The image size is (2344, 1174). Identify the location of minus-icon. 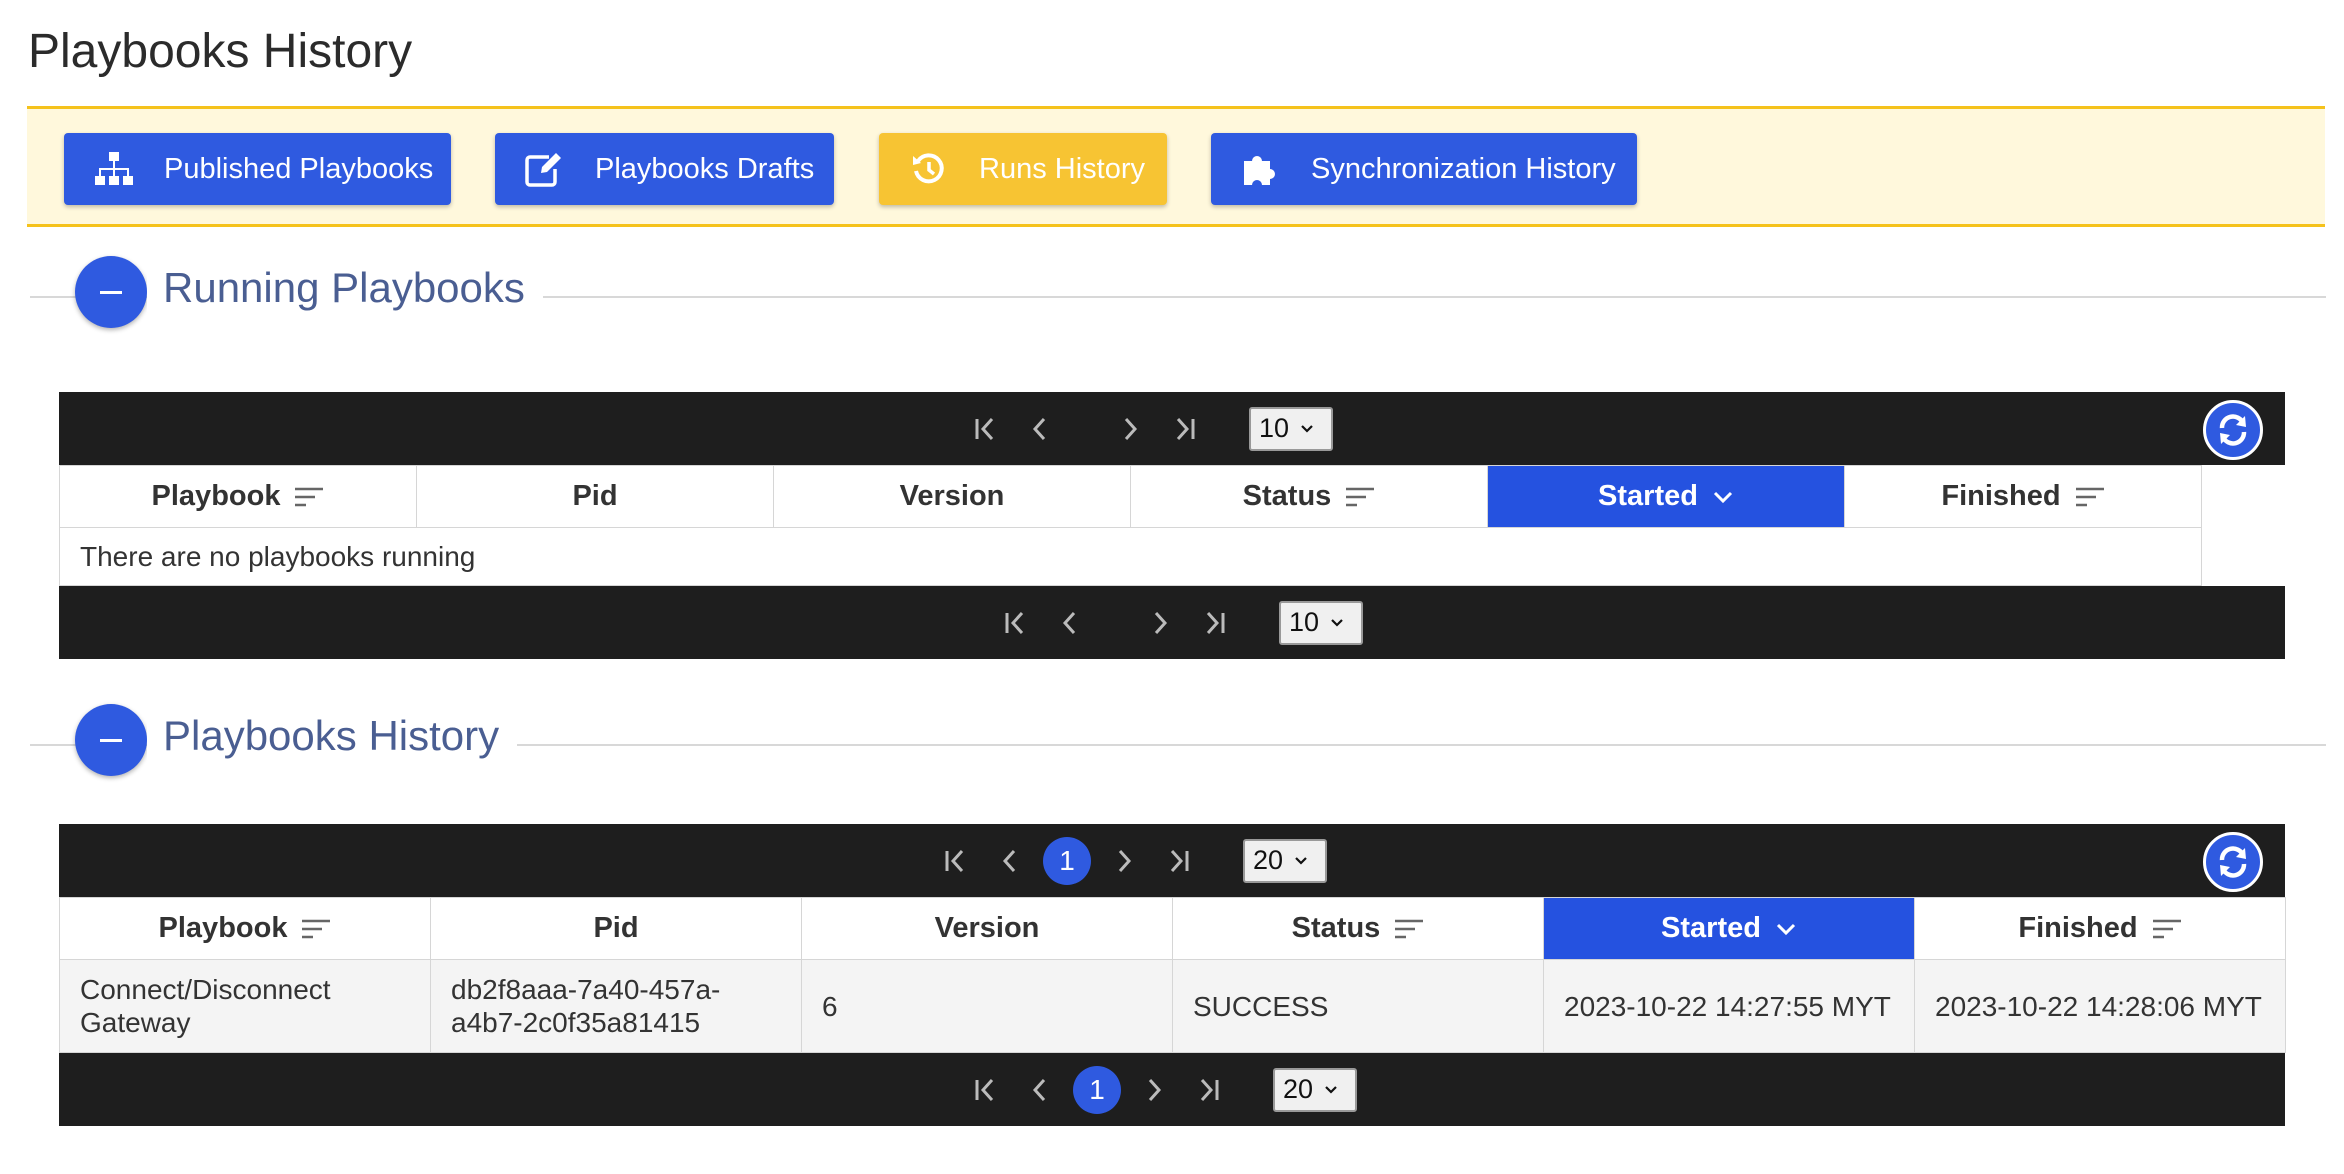
(111, 292).